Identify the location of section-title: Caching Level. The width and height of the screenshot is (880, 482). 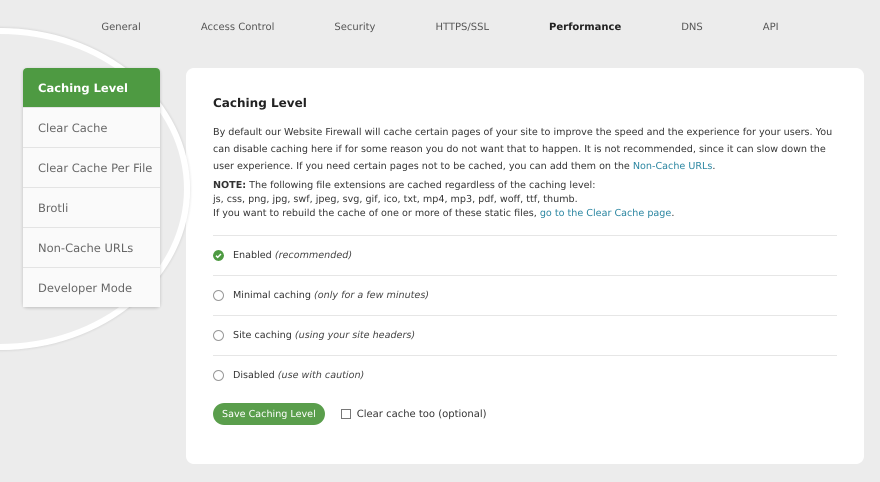
(260, 103).